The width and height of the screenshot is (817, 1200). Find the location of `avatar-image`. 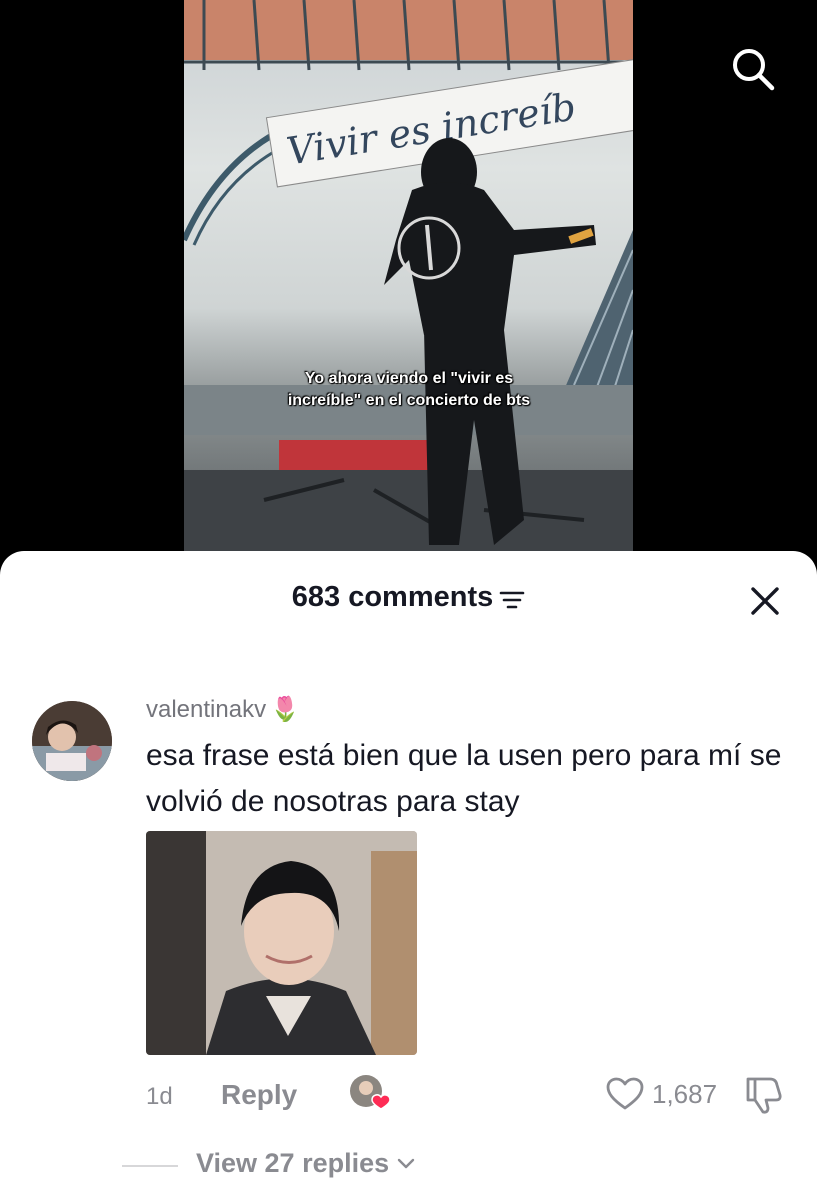

avatar-image is located at coordinates (72, 741).